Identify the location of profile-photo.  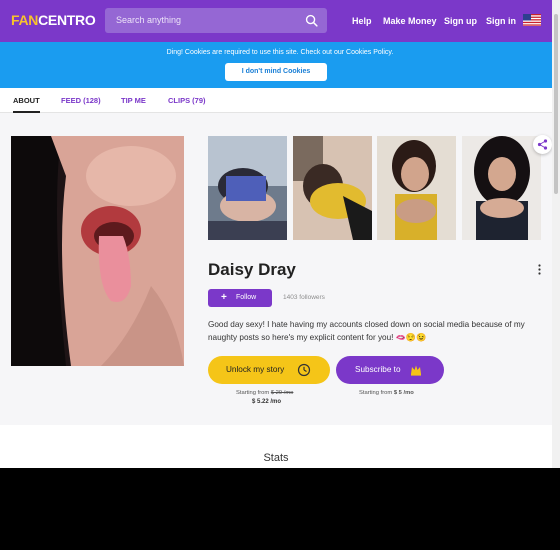
(97, 251).